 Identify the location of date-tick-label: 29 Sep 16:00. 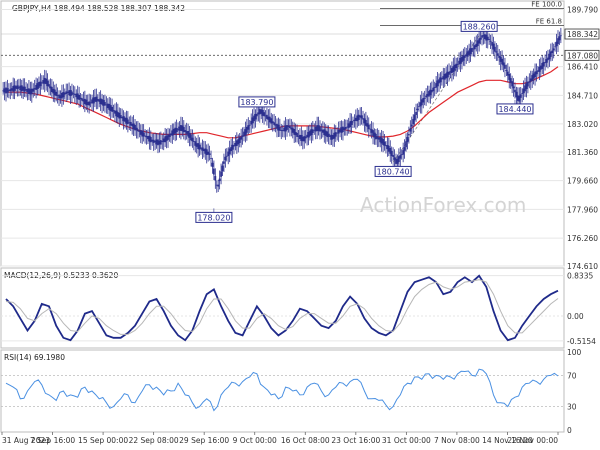
(204, 440).